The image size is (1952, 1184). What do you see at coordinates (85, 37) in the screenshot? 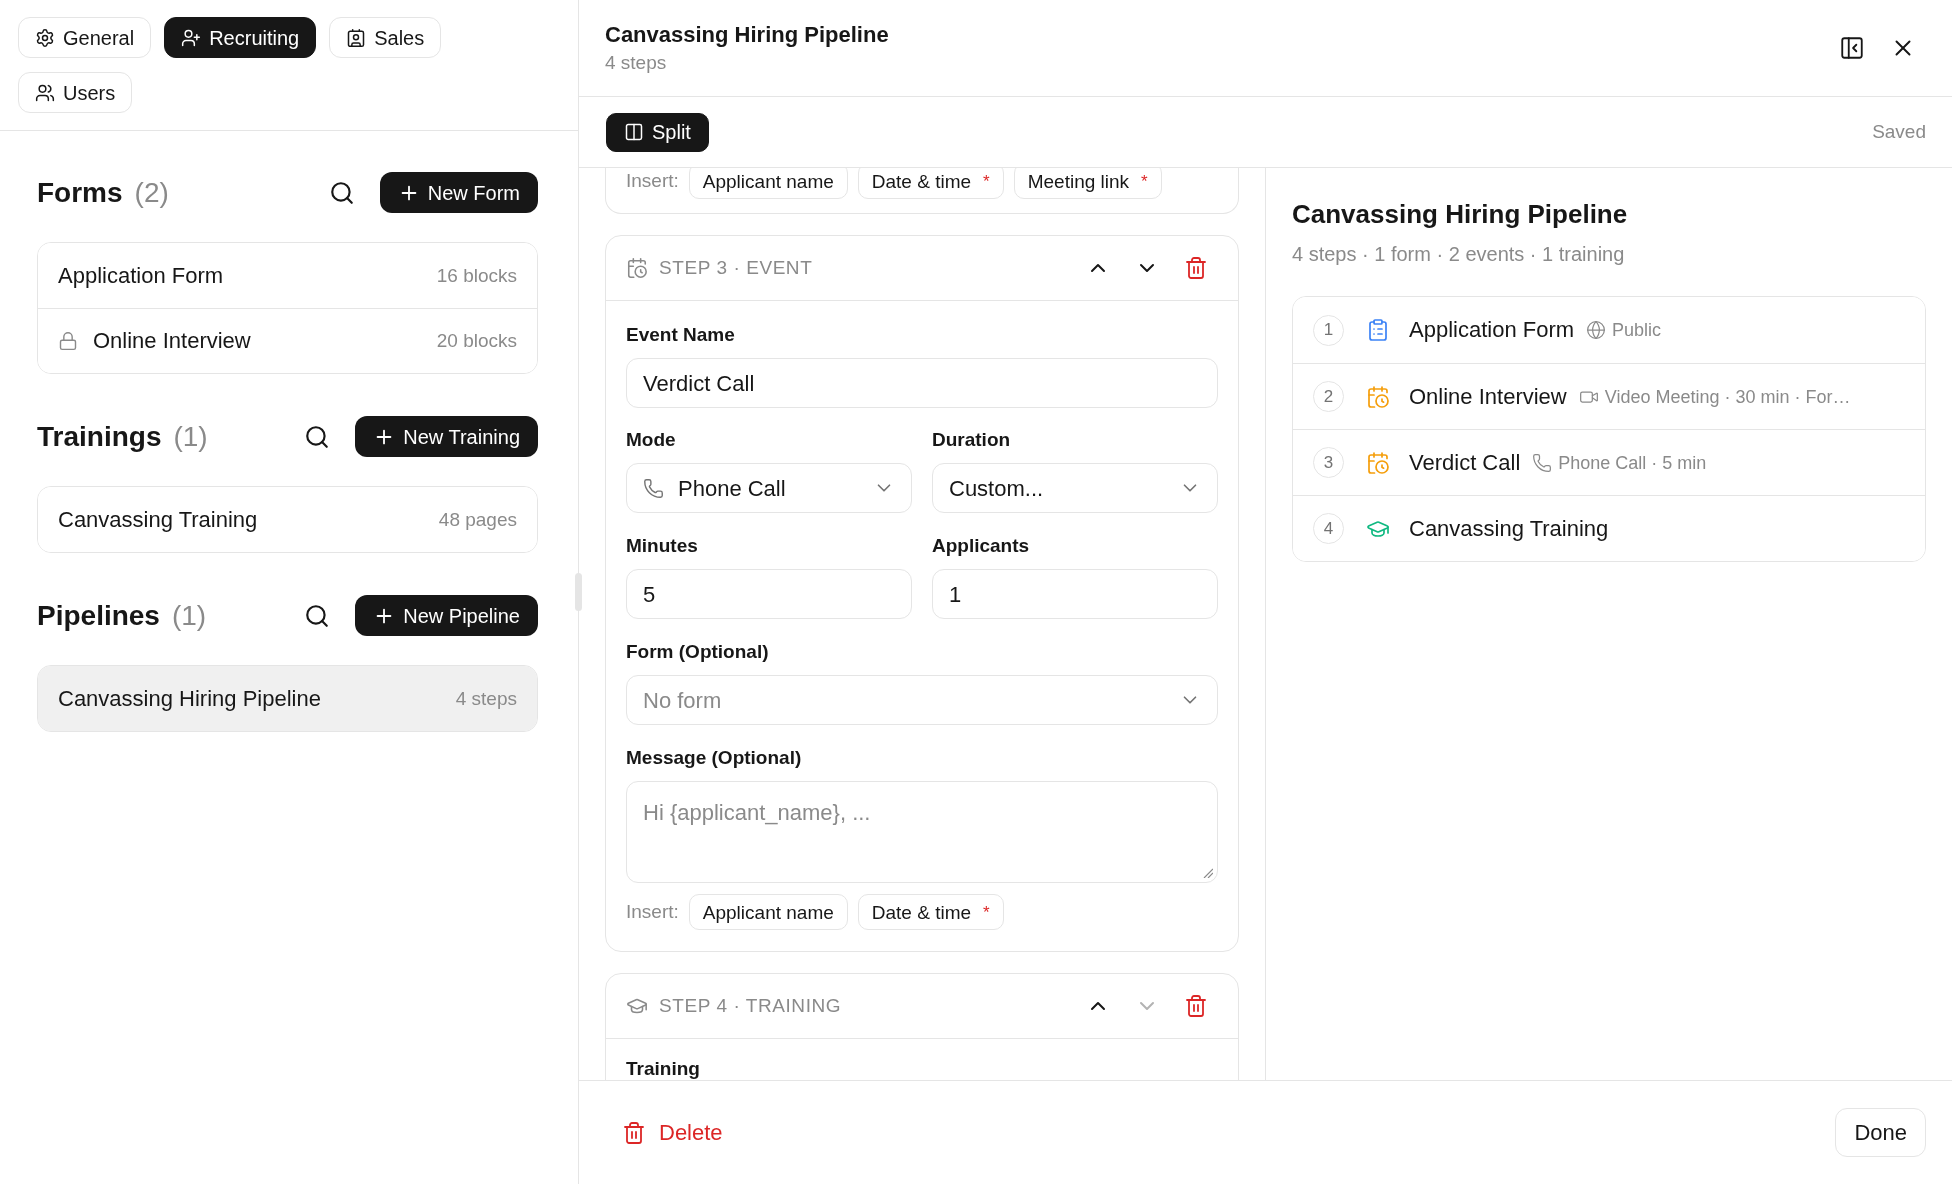
I see `category-tab: General` at bounding box center [85, 37].